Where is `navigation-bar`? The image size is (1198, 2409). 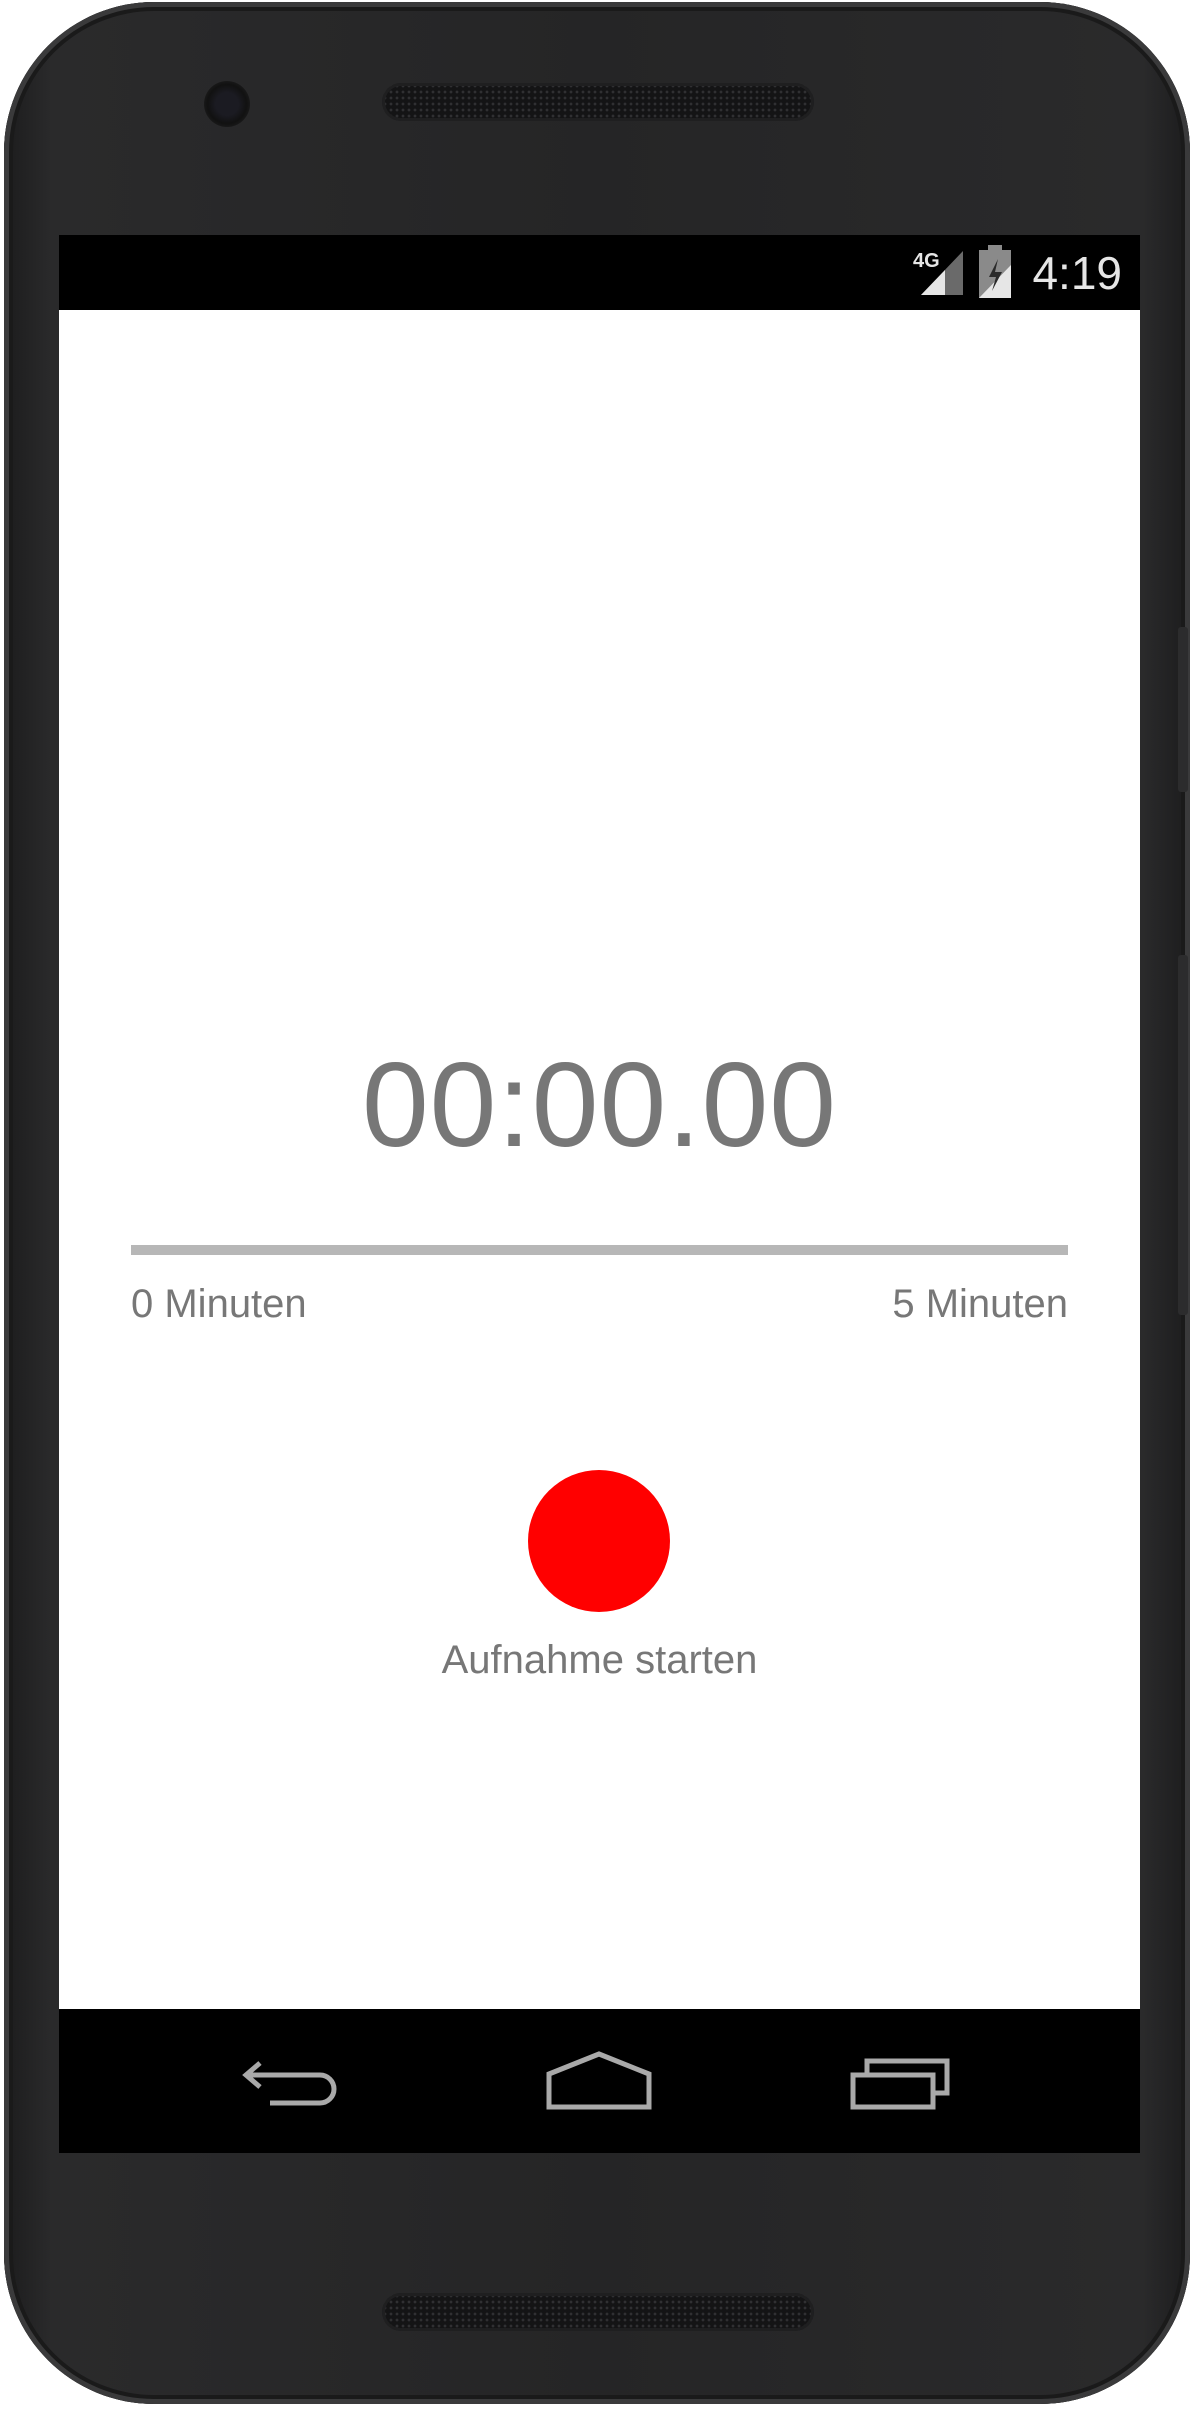
navigation-bar is located at coordinates (599, 2081).